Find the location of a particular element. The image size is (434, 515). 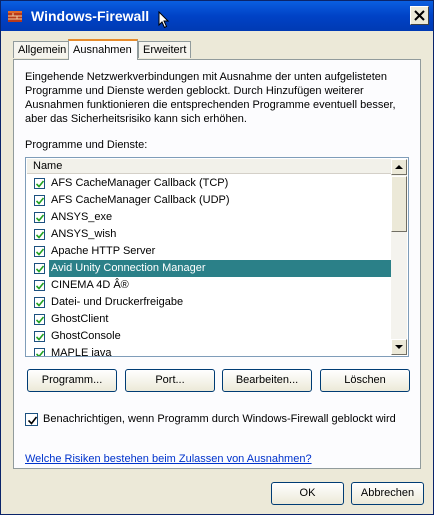

close-button is located at coordinates (419, 15).